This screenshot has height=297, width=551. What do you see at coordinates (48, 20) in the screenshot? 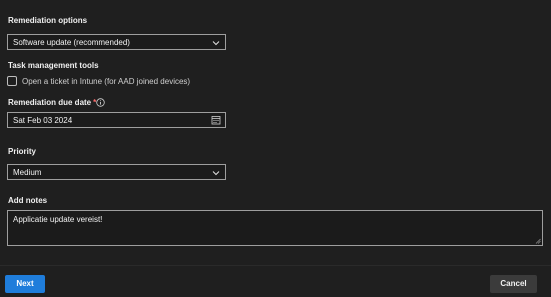
I see `remediation-options-label: Remediation options` at bounding box center [48, 20].